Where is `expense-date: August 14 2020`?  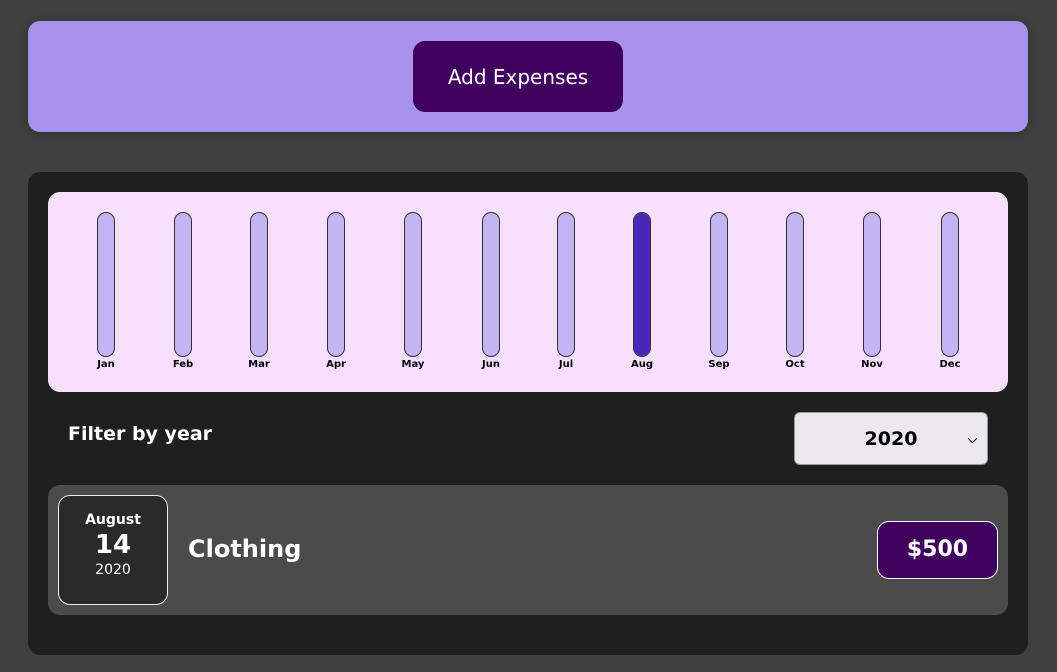 expense-date: August 14 2020 is located at coordinates (113, 550).